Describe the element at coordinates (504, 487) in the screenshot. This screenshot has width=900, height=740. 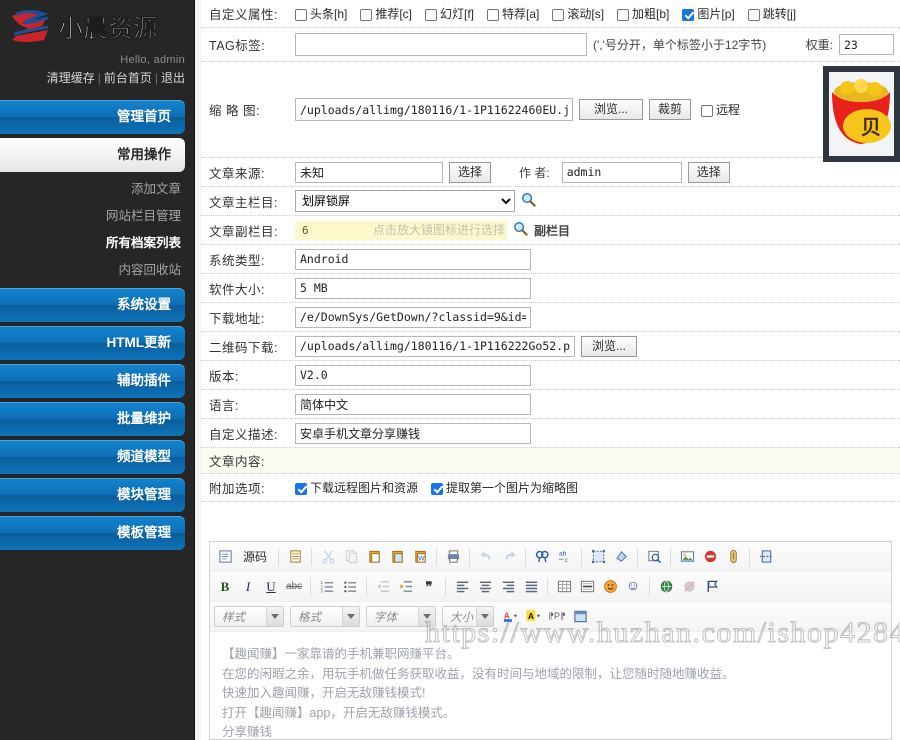
I see `extra-extract-thumb: 提取第一个图片为缩略图` at that location.